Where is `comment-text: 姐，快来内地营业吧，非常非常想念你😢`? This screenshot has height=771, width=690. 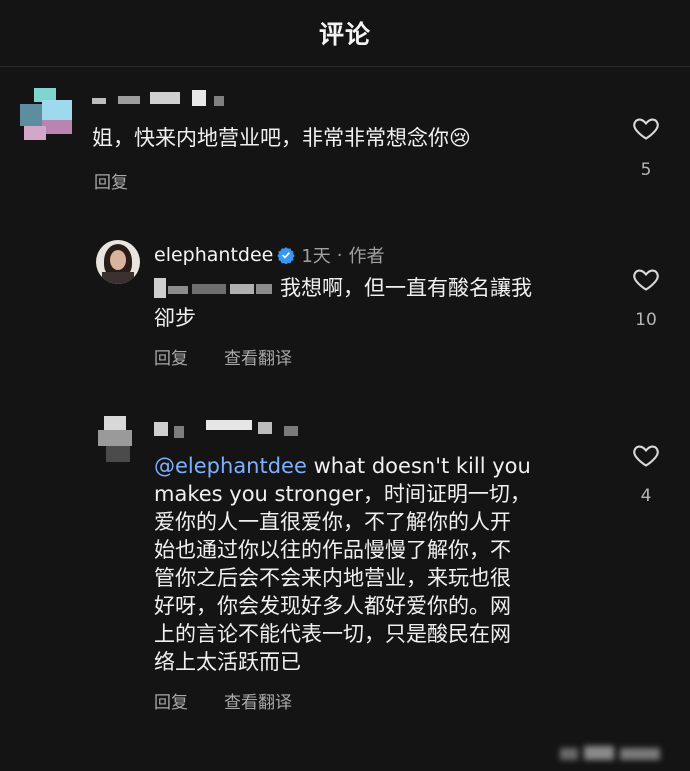
comment-text: 姐，快来内地营业吧，非常非常想念你😢 is located at coordinates (281, 138).